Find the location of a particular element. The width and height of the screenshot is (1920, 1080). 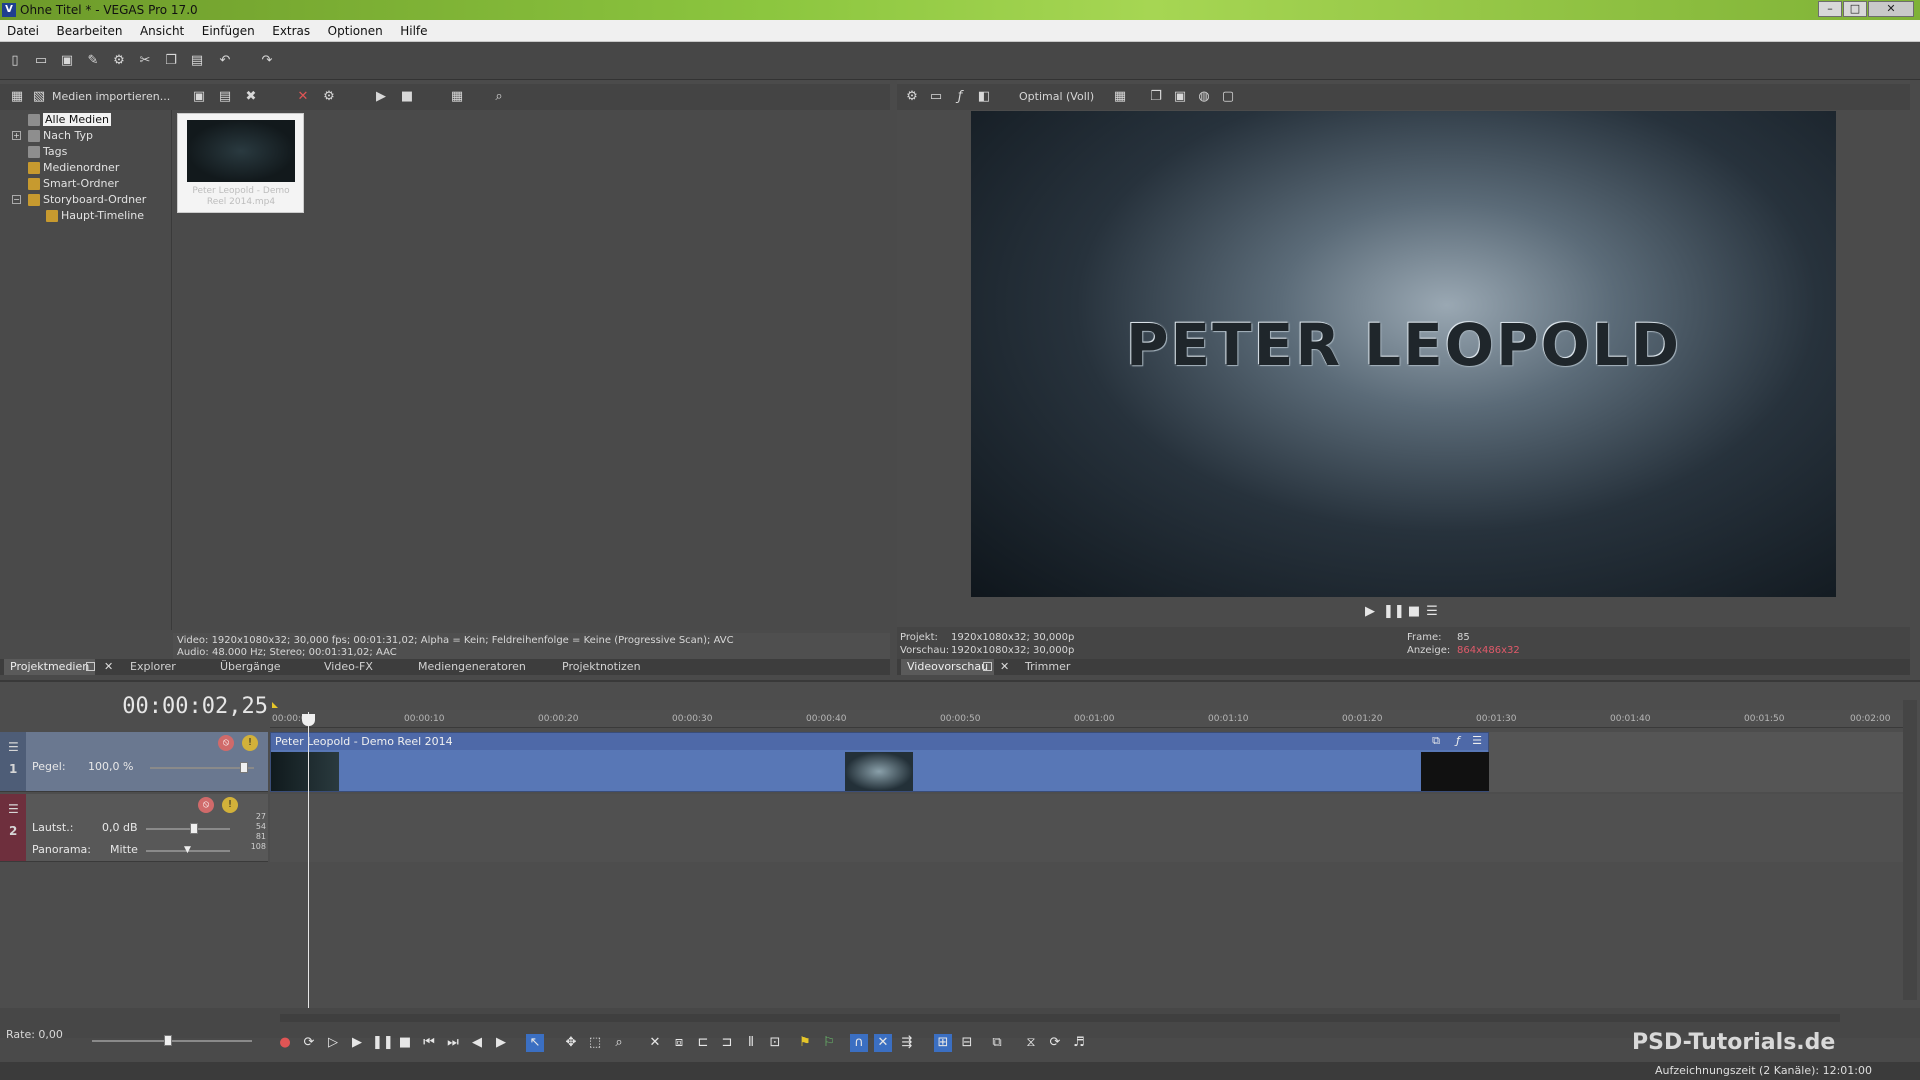

go-to-start-icon: ⏮ is located at coordinates (429, 1043).